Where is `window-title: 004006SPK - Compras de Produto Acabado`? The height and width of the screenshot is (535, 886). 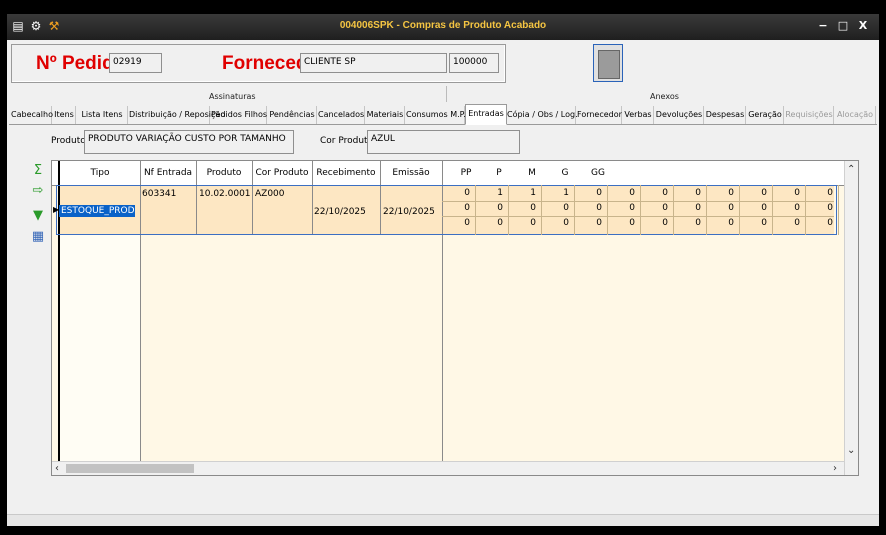 window-title: 004006SPK - Compras de Produto Acabado is located at coordinates (443, 25).